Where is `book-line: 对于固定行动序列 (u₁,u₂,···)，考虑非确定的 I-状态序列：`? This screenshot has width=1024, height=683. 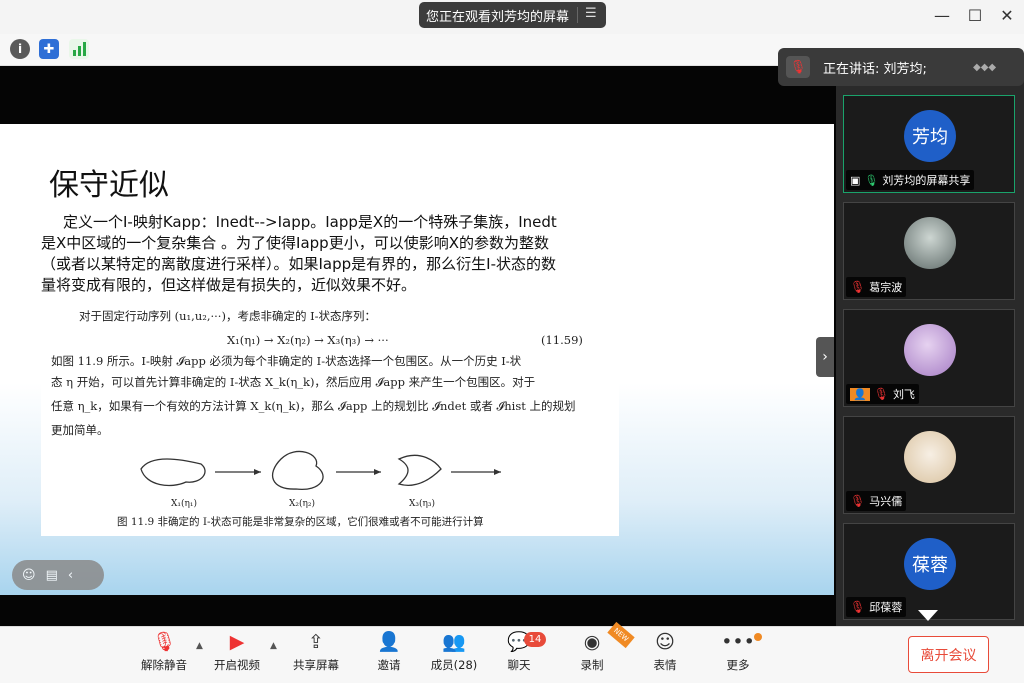 book-line: 对于固定行动序列 (u₁,u₂,···)，考虑非确定的 I-状态序列： is located at coordinates (228, 316).